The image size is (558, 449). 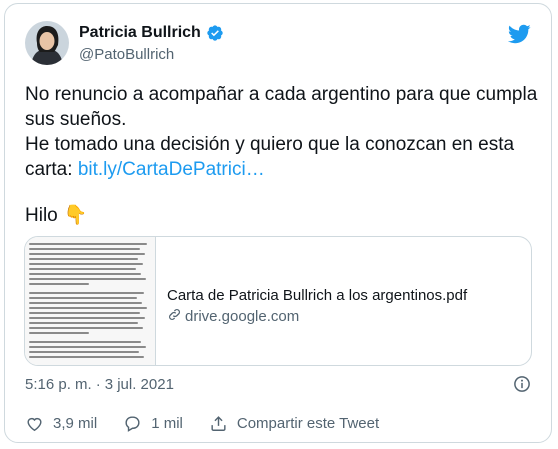 I want to click on hilo-label: Hilo, so click(x=41, y=215).